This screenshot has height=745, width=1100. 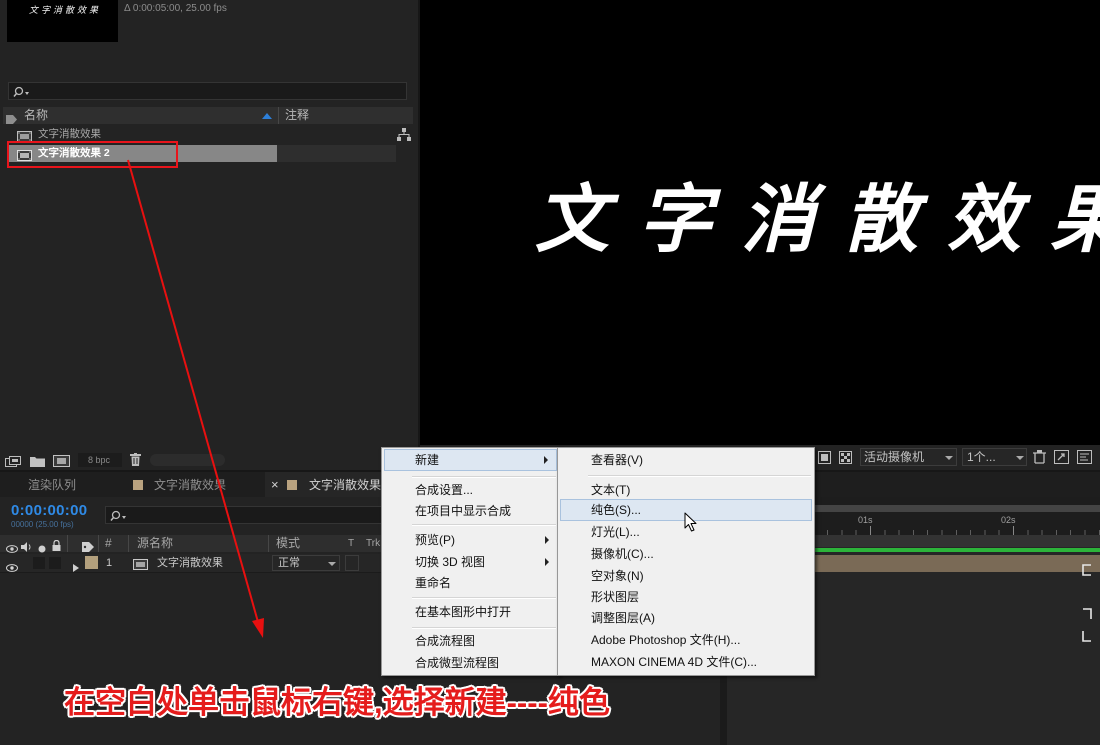 I want to click on menu-item-viewer: 查看器(V), so click(x=686, y=460).